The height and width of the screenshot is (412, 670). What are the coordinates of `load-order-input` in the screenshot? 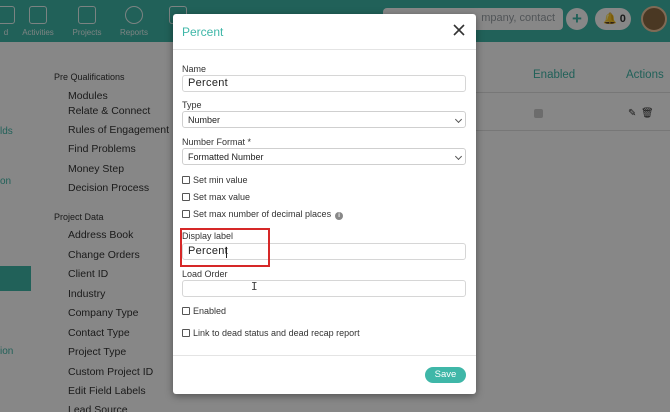 It's located at (324, 288).